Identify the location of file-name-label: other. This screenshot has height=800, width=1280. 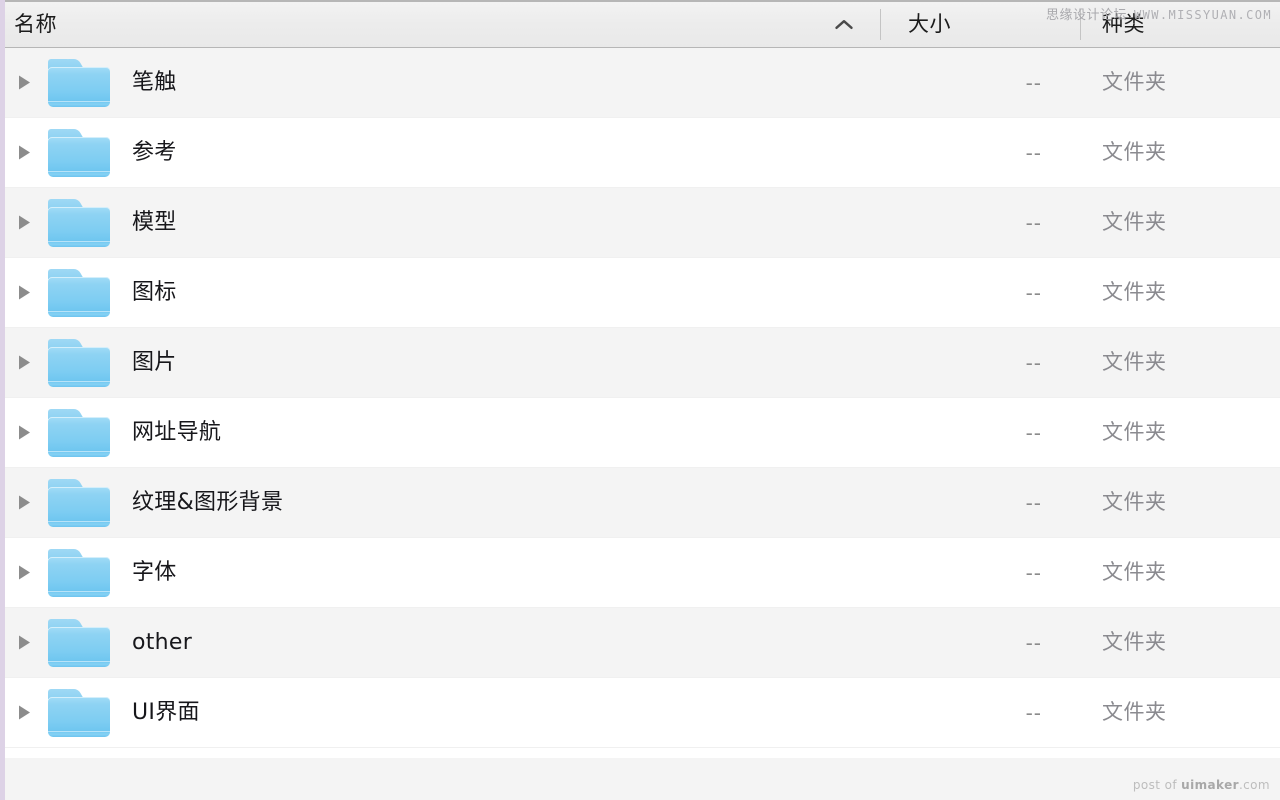
(162, 642).